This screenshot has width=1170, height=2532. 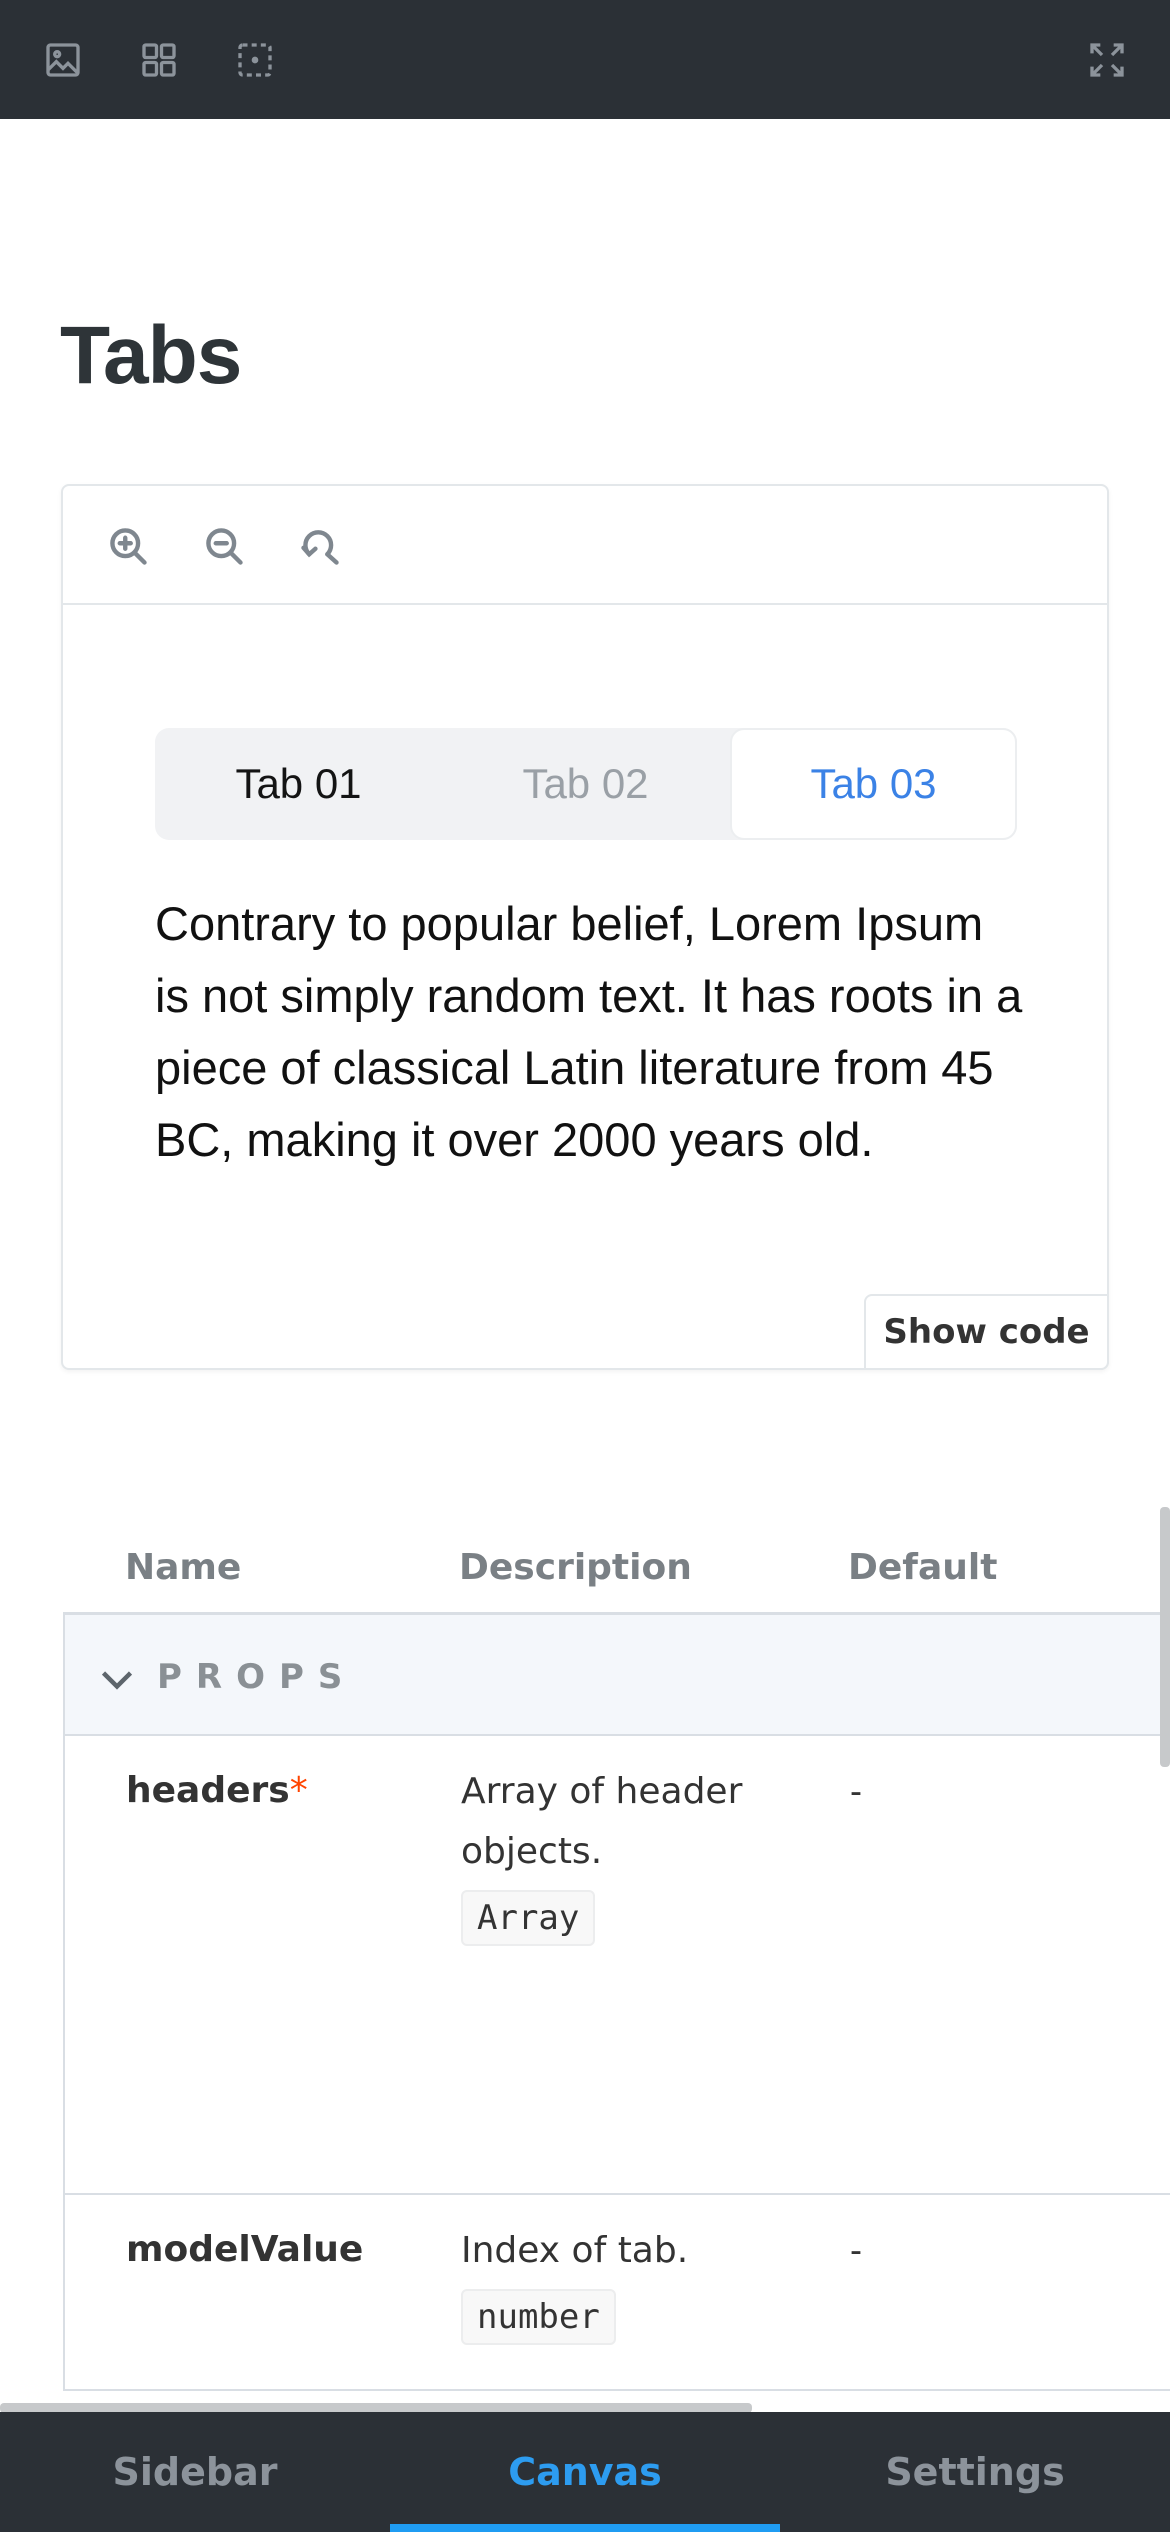 I want to click on chevron-down-icon, so click(x=117, y=1679).